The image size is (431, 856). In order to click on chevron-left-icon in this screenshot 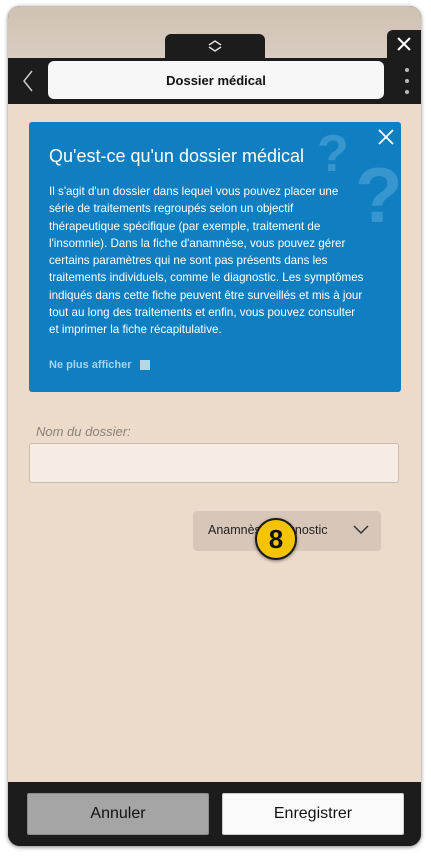, I will do `click(28, 81)`.